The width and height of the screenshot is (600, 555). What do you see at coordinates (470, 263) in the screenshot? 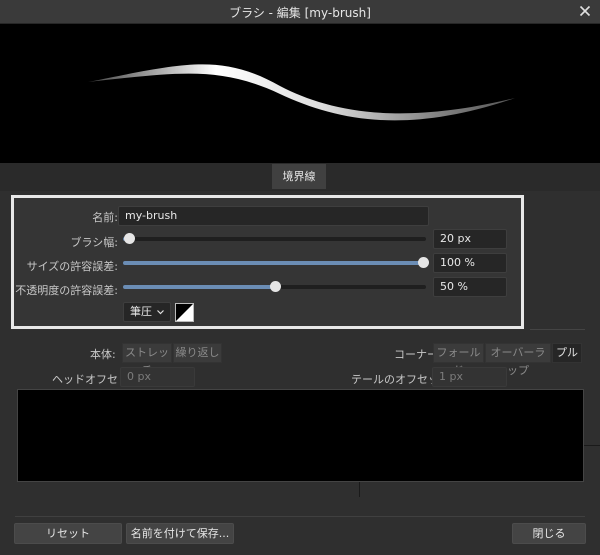
I see `size-variance-value: 100 %` at bounding box center [470, 263].